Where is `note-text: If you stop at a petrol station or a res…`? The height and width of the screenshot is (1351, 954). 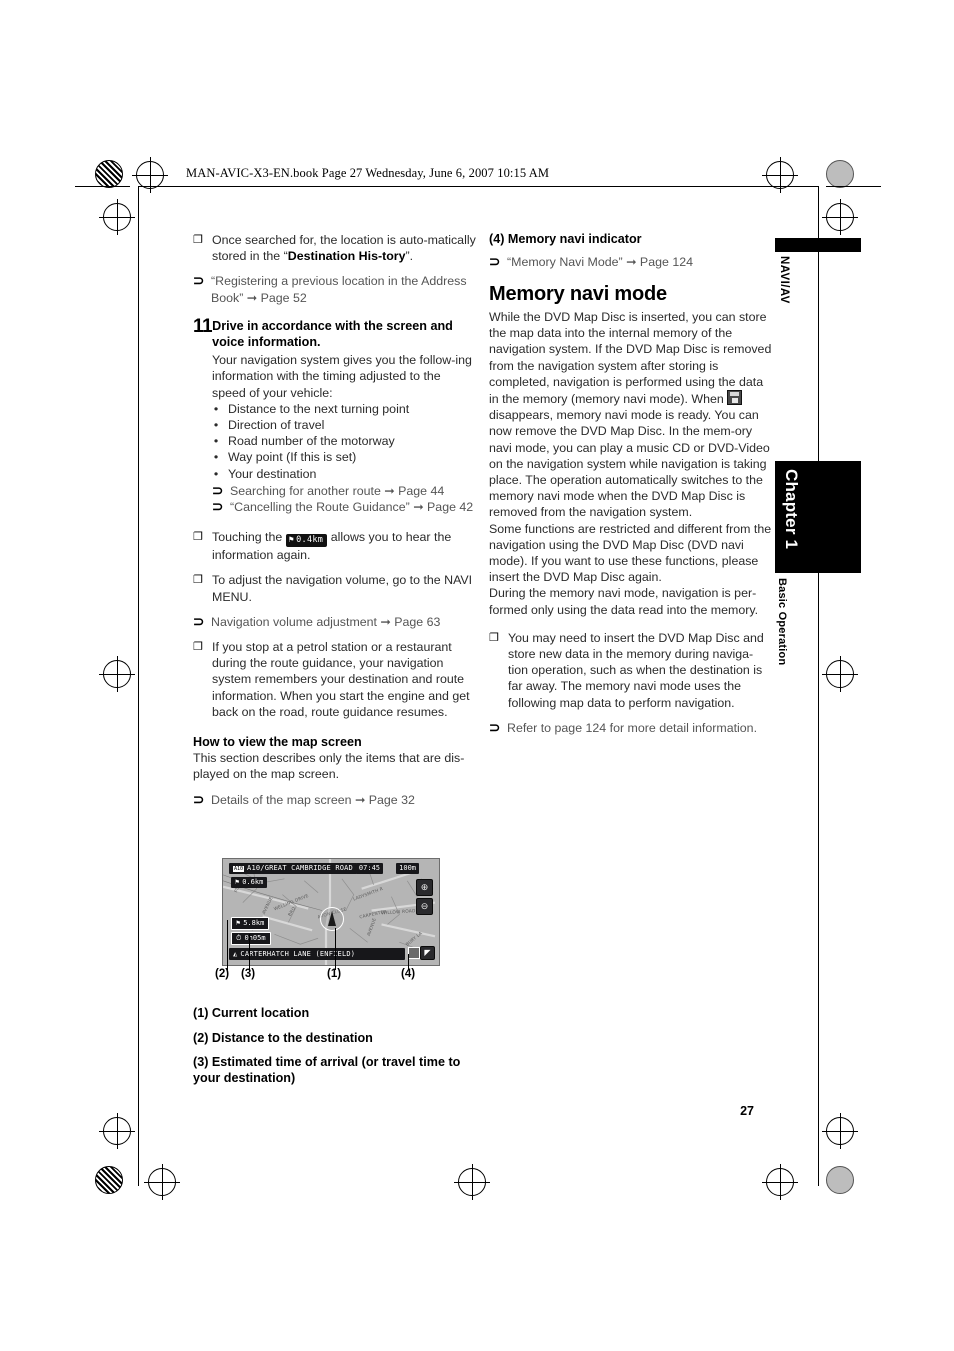 note-text: If you stop at a petrol station or a res… is located at coordinates (341, 679).